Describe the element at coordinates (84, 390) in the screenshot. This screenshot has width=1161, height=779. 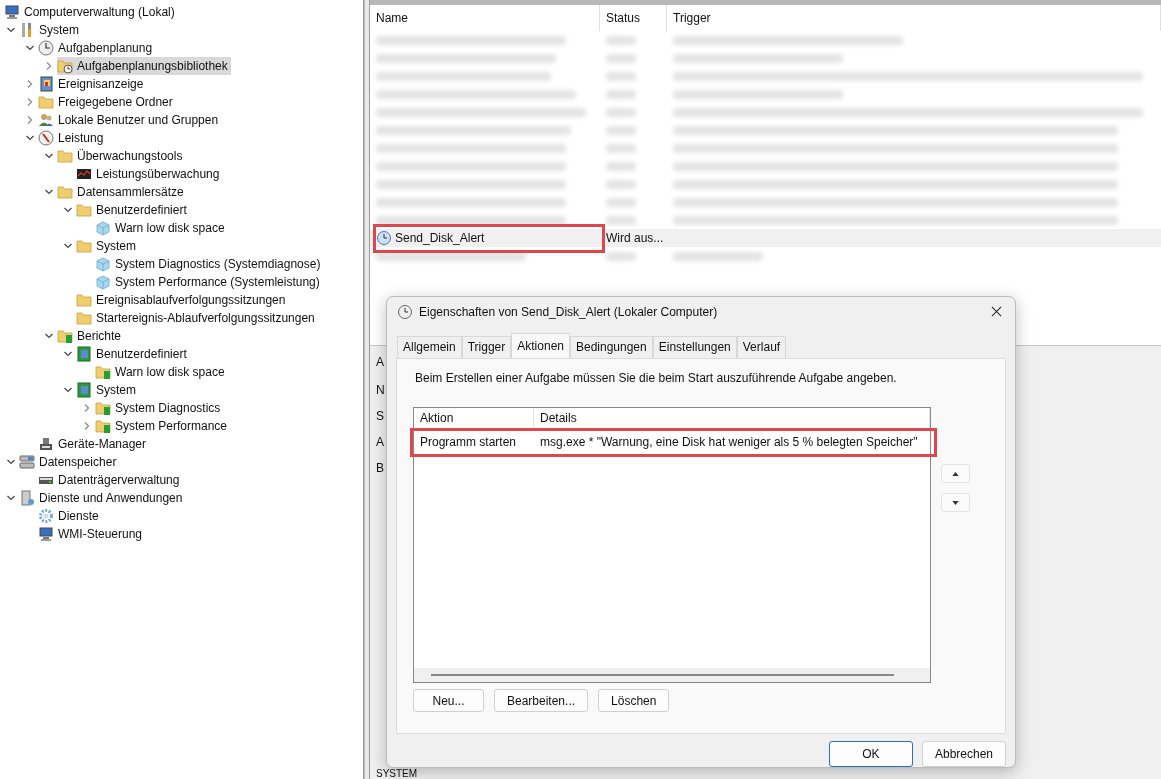
I see `report-icon` at that location.